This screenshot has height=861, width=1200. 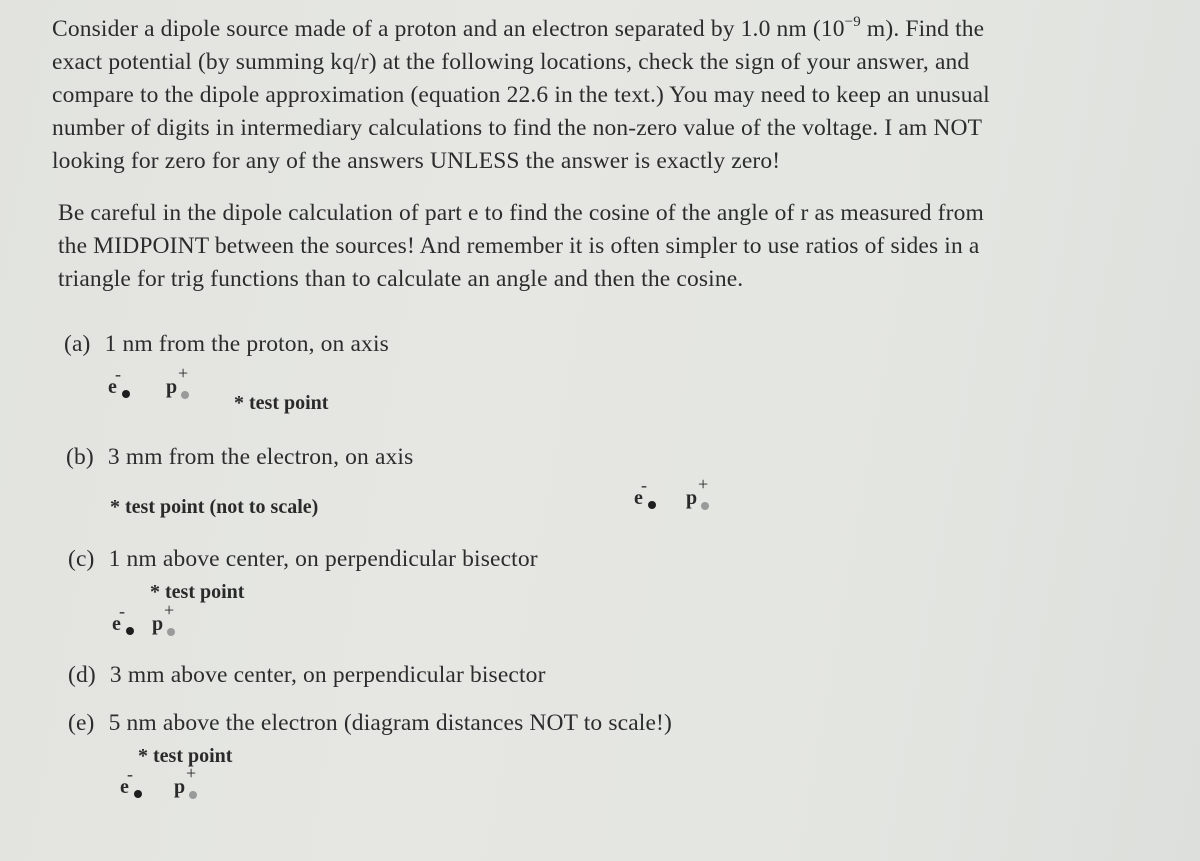 I want to click on part-a: (a) 1 nm from the proton, on axis, so click(x=226, y=344).